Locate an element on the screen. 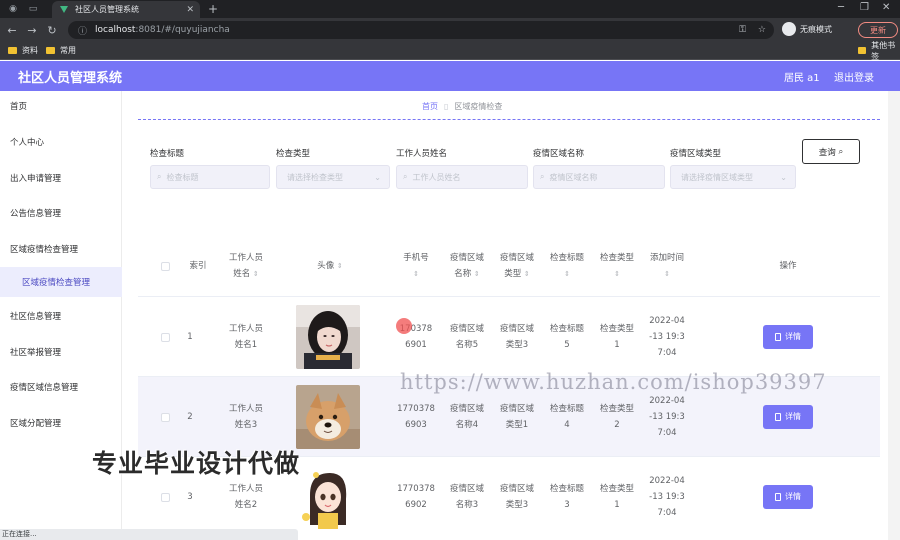 The height and width of the screenshot is (540, 900). sidebar-item-entry-applications: 出入申请管理 is located at coordinates (61, 178).